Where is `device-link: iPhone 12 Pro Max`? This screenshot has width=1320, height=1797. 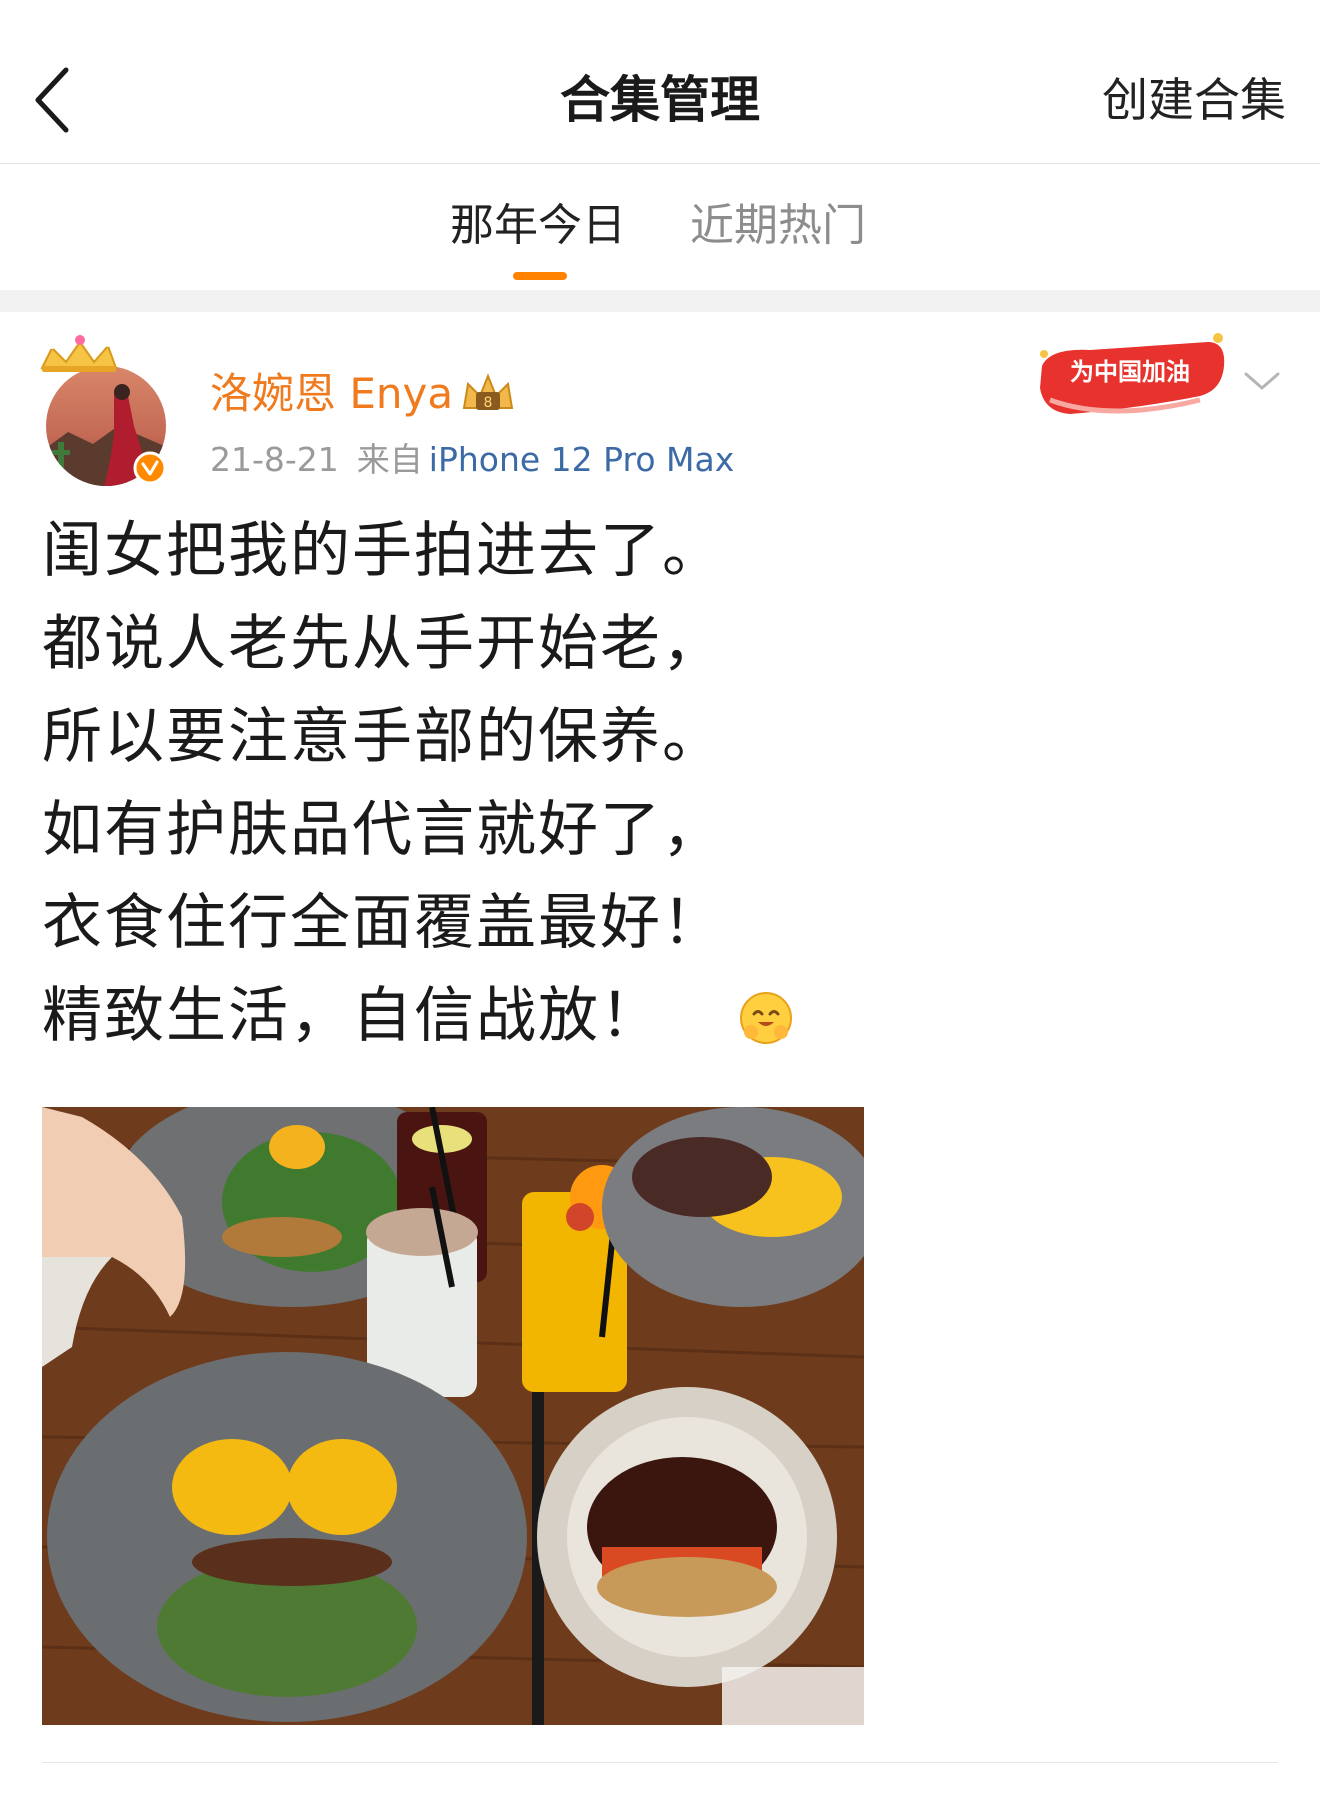
device-link: iPhone 12 Pro Max is located at coordinates (581, 459).